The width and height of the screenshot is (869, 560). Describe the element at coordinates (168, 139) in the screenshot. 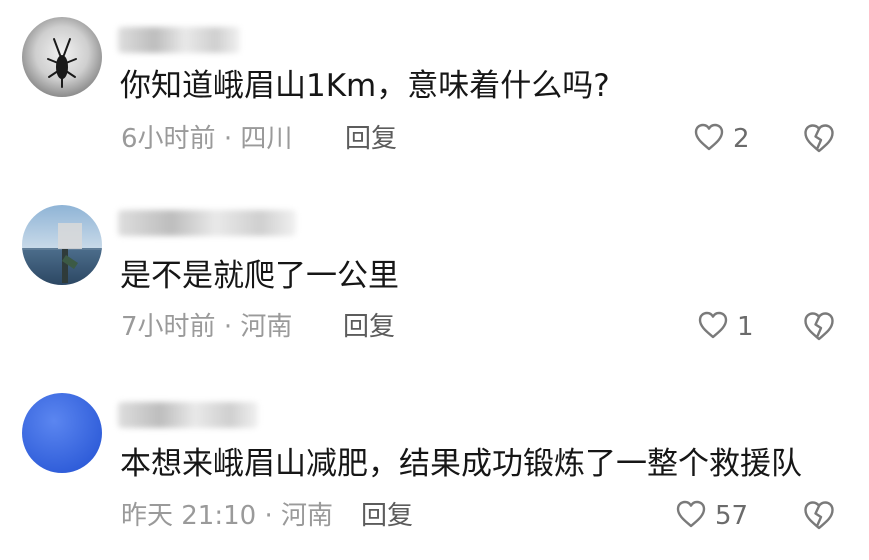

I see `comment-time: 6小时前` at that location.